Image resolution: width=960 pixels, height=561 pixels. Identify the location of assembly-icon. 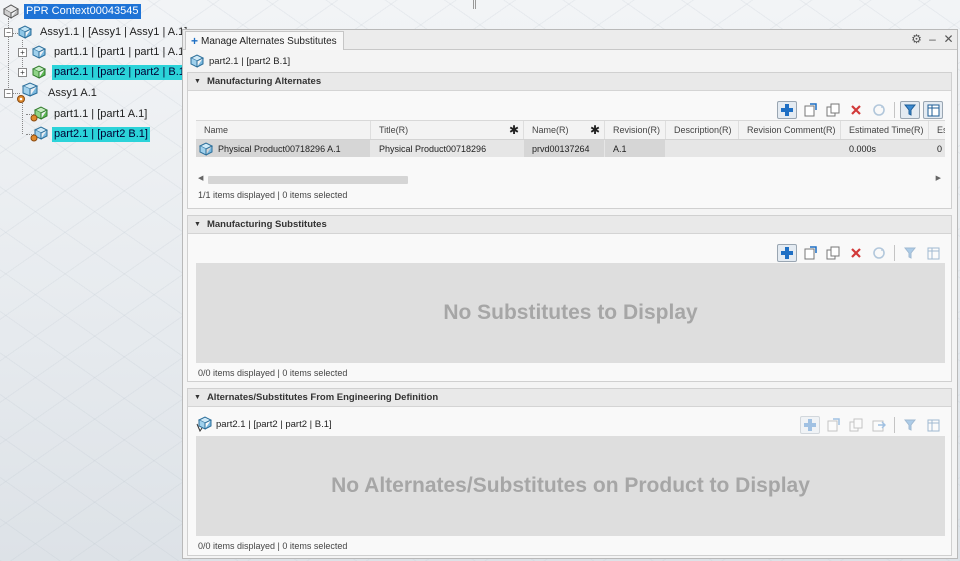
(25, 32).